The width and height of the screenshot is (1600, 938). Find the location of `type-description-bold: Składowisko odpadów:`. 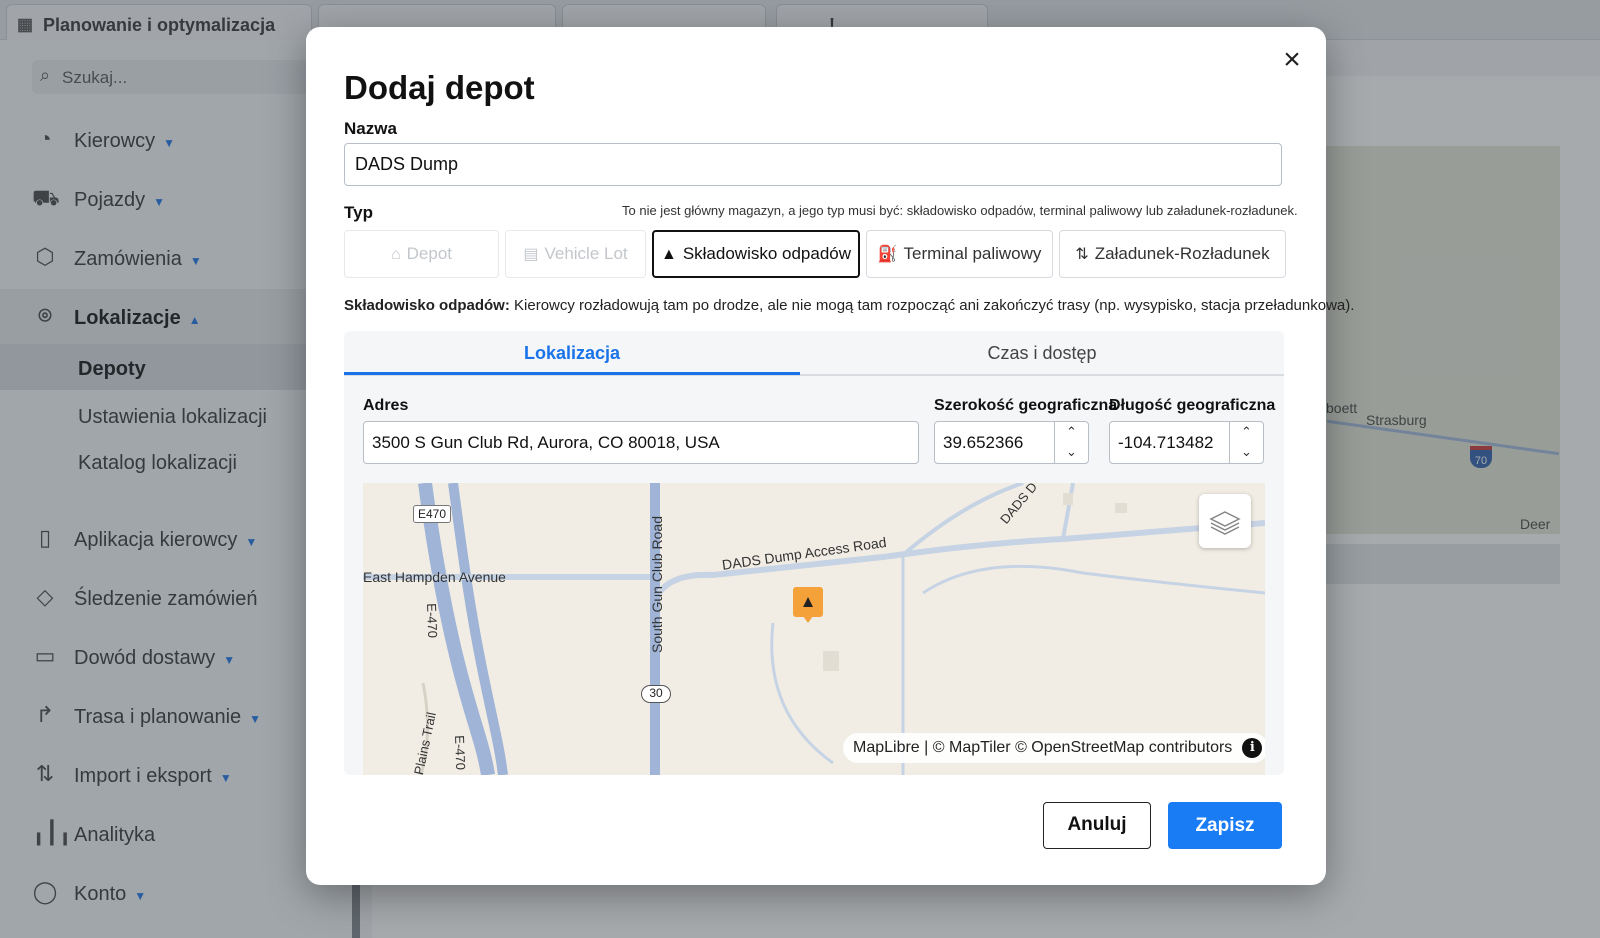

type-description-bold: Składowisko odpadów: is located at coordinates (427, 305).